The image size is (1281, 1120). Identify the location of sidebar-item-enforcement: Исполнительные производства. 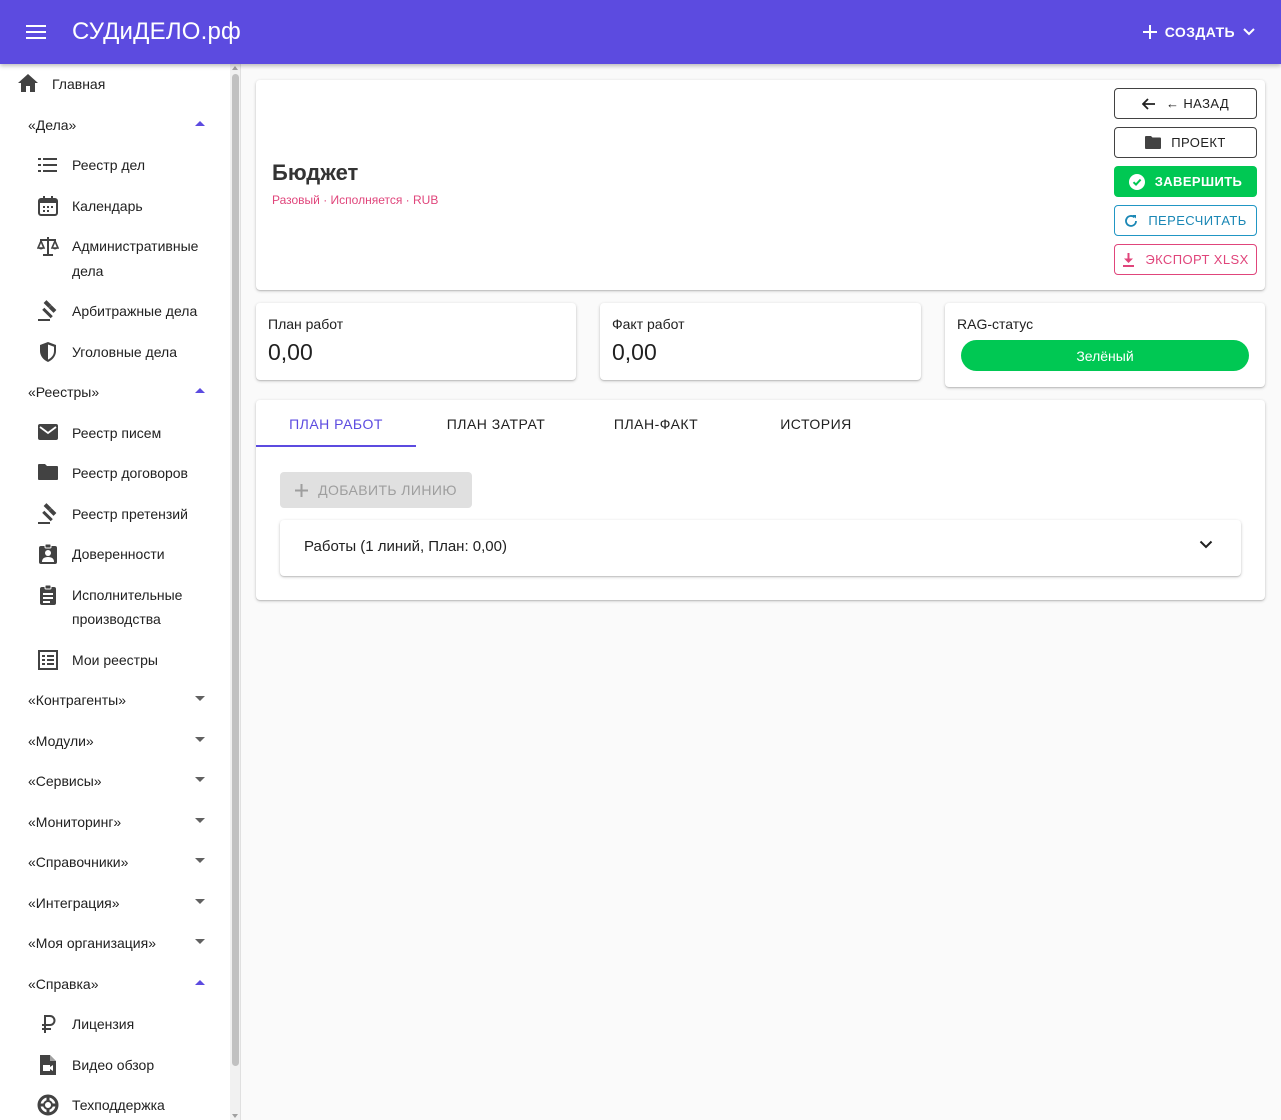
(115, 607).